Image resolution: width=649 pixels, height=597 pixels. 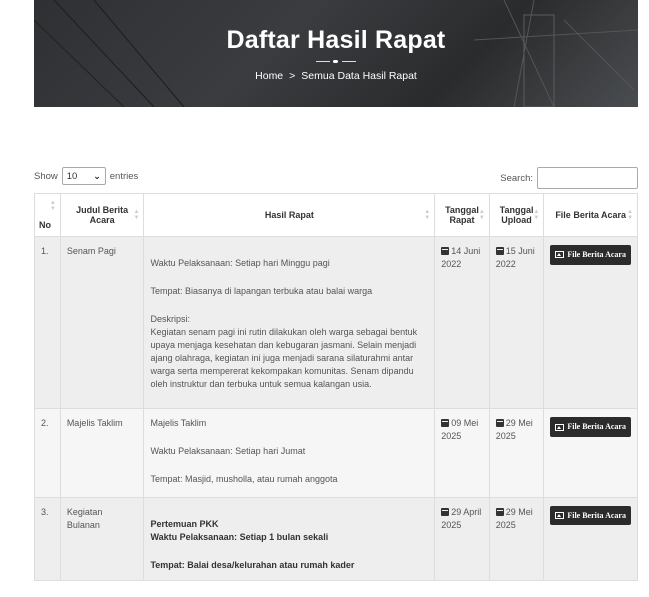 I want to click on hasil-text: Deskripsi:, so click(x=170, y=319).